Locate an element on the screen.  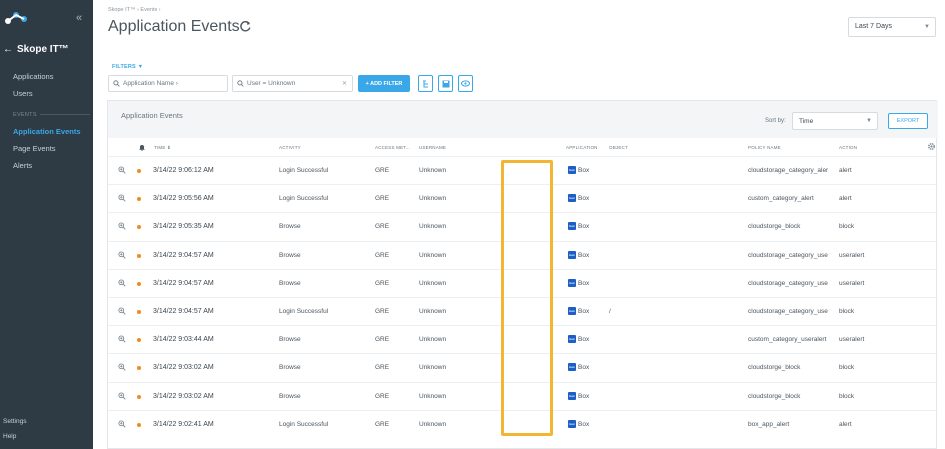
logo-icon is located at coordinates (16, 18).